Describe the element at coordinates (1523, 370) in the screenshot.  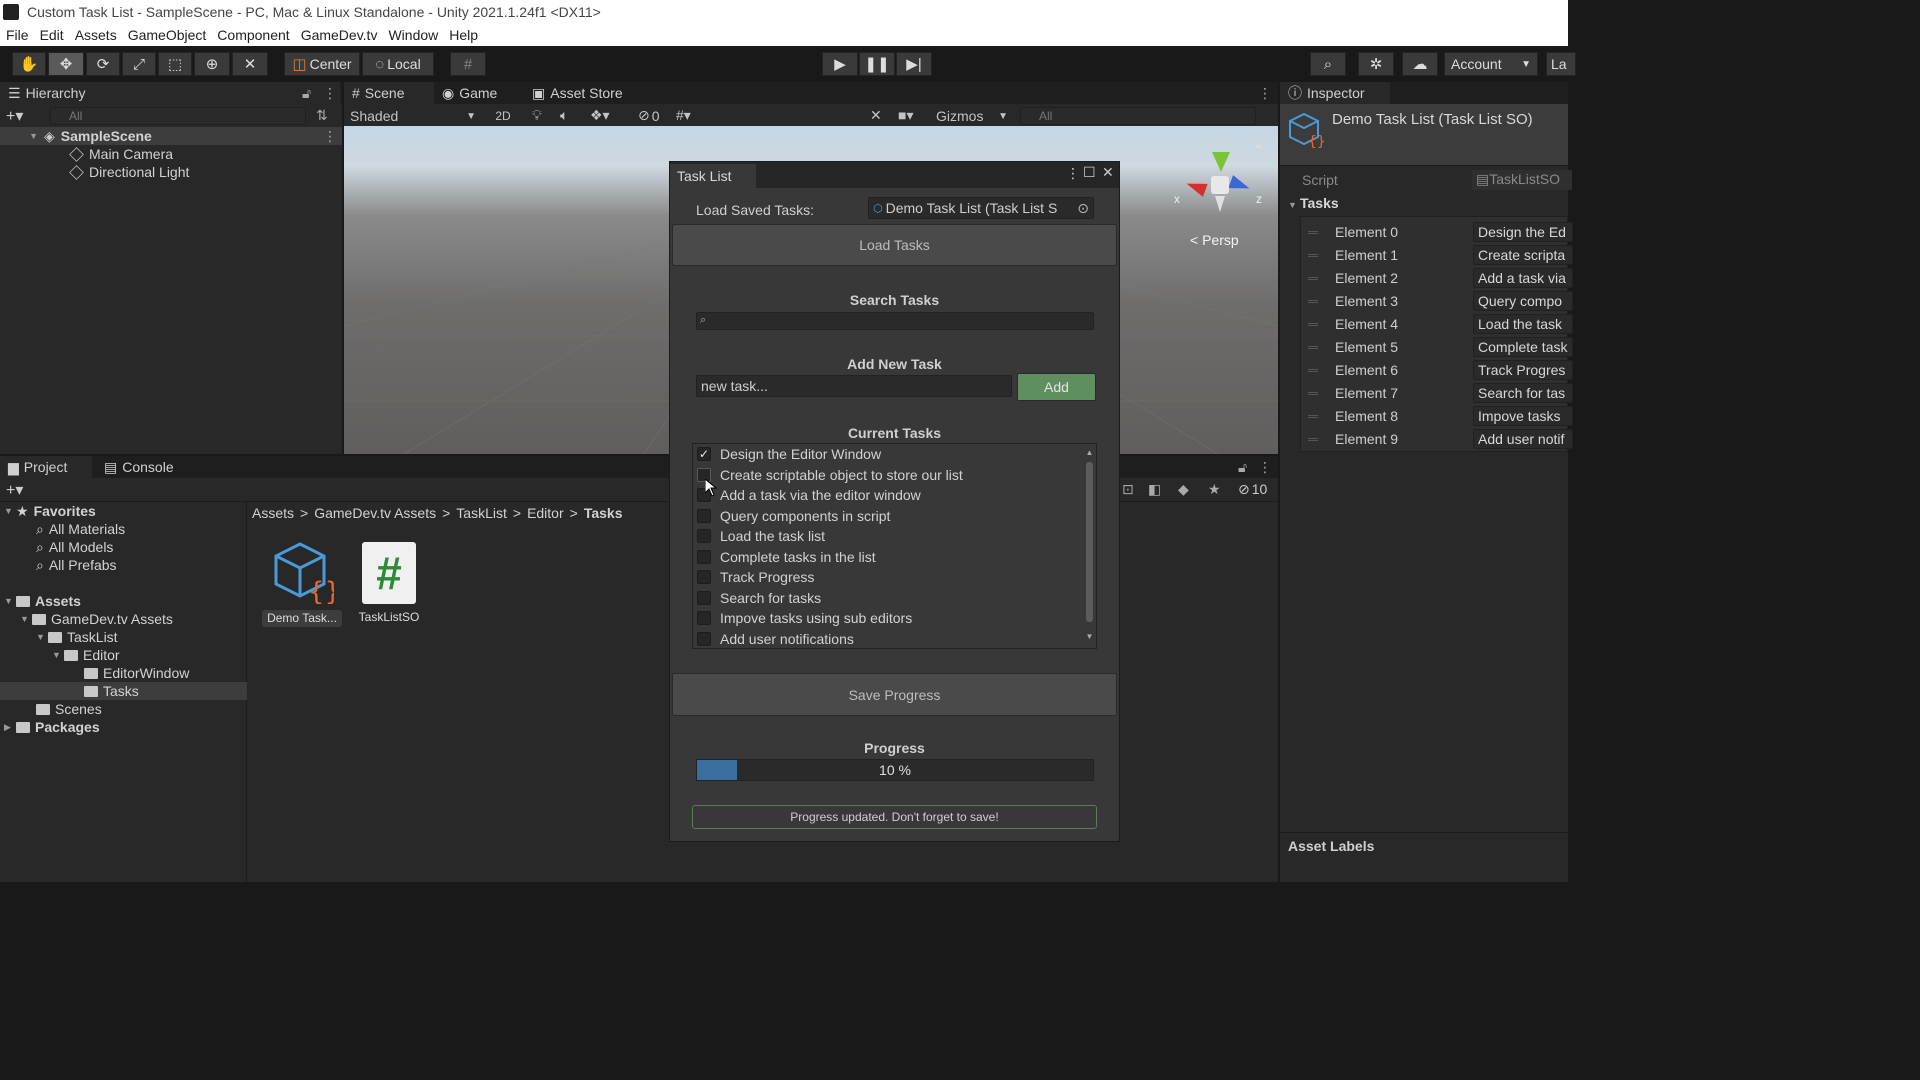
I see `element-field: Track Progres` at that location.